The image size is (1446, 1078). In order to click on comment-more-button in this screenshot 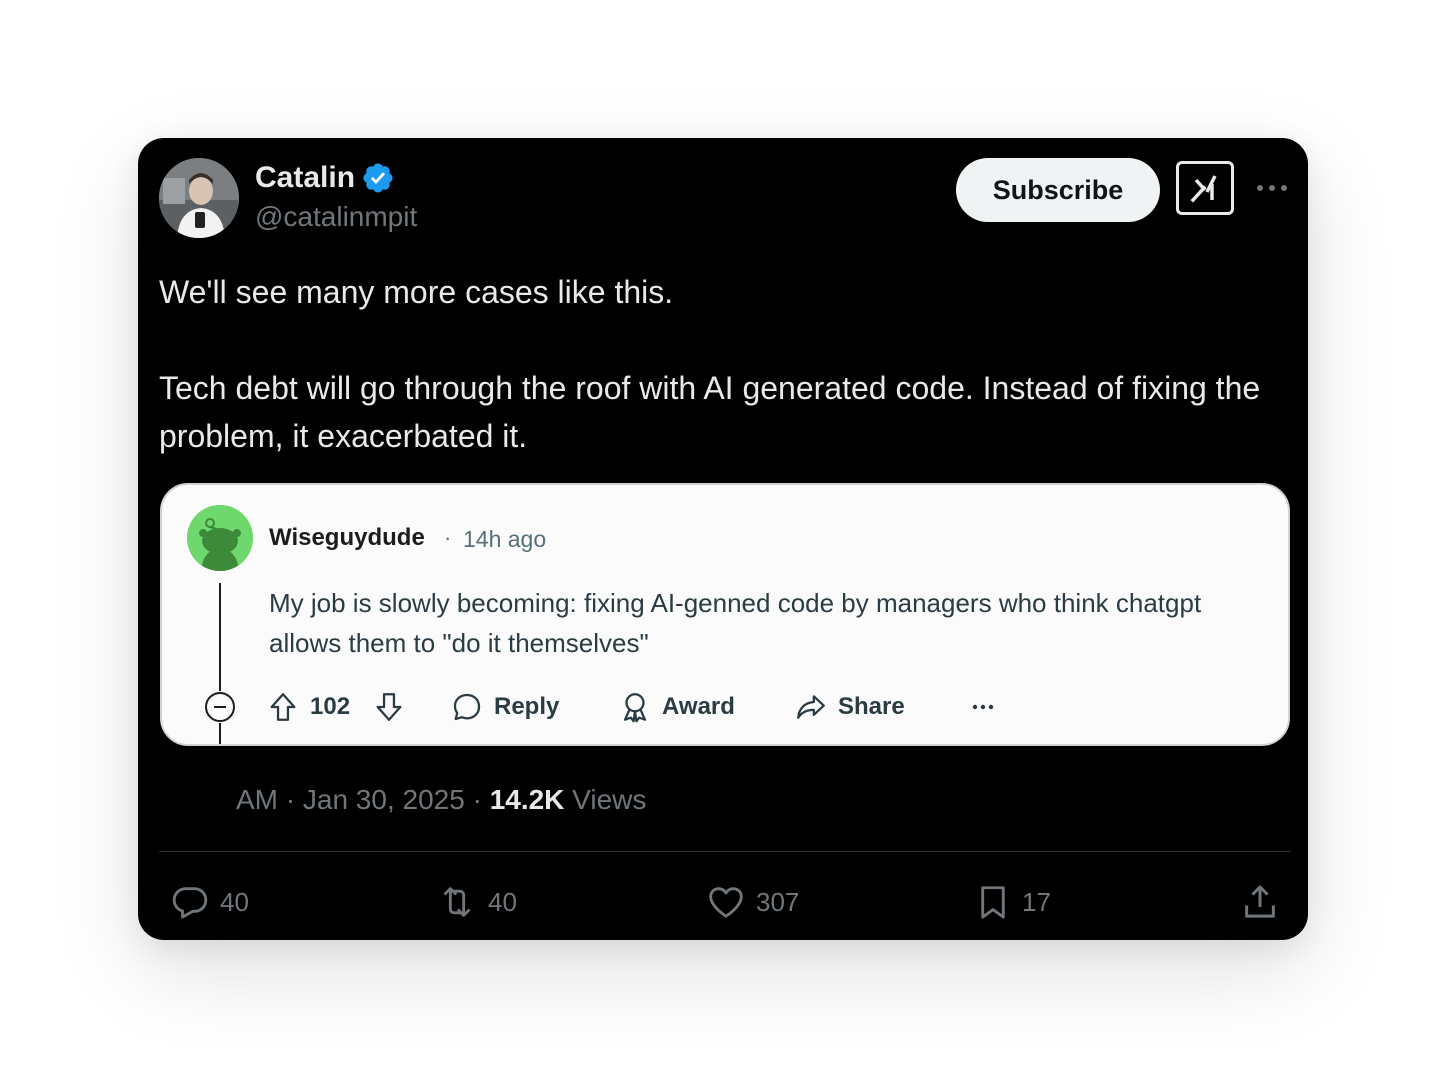, I will do `click(983, 707)`.